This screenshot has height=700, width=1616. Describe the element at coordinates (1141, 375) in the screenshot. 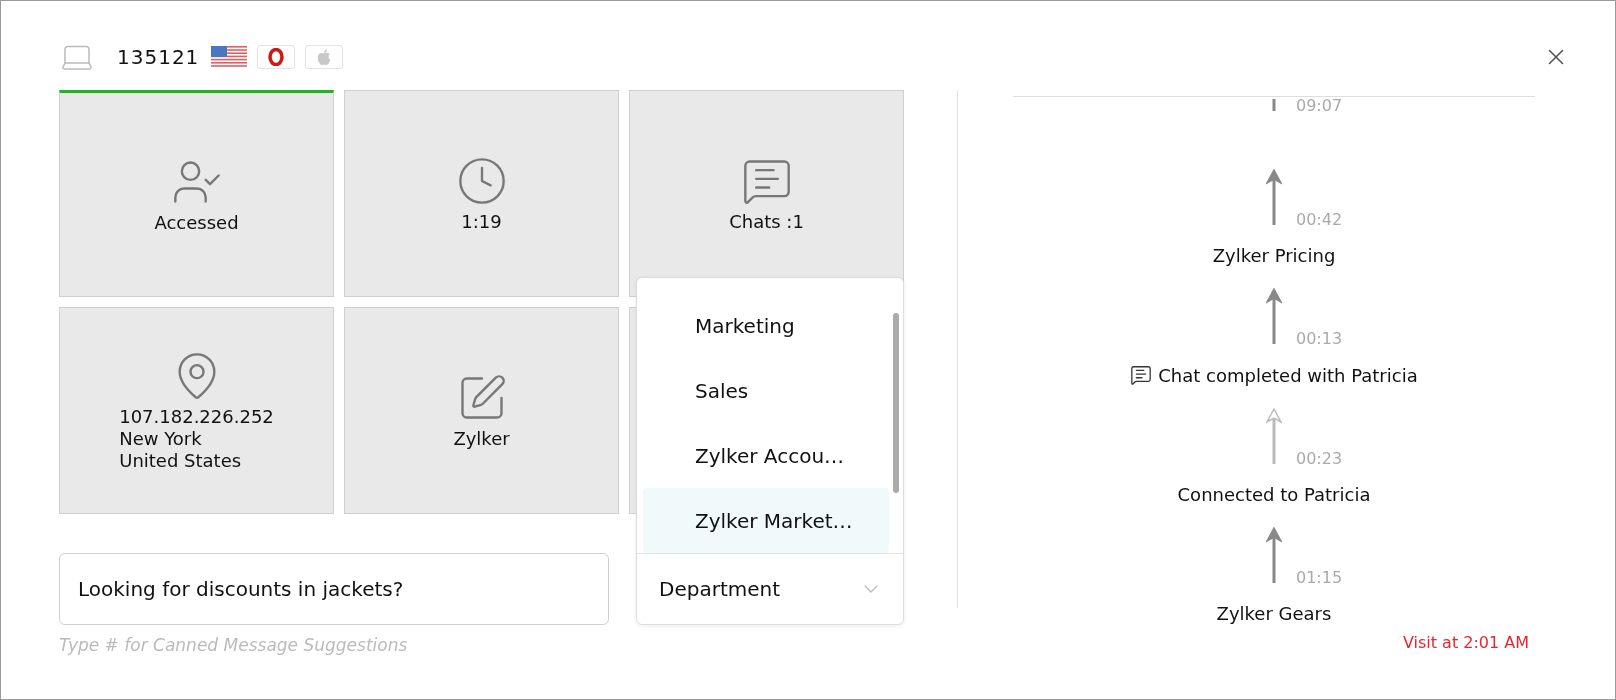

I see `chat-icon` at that location.